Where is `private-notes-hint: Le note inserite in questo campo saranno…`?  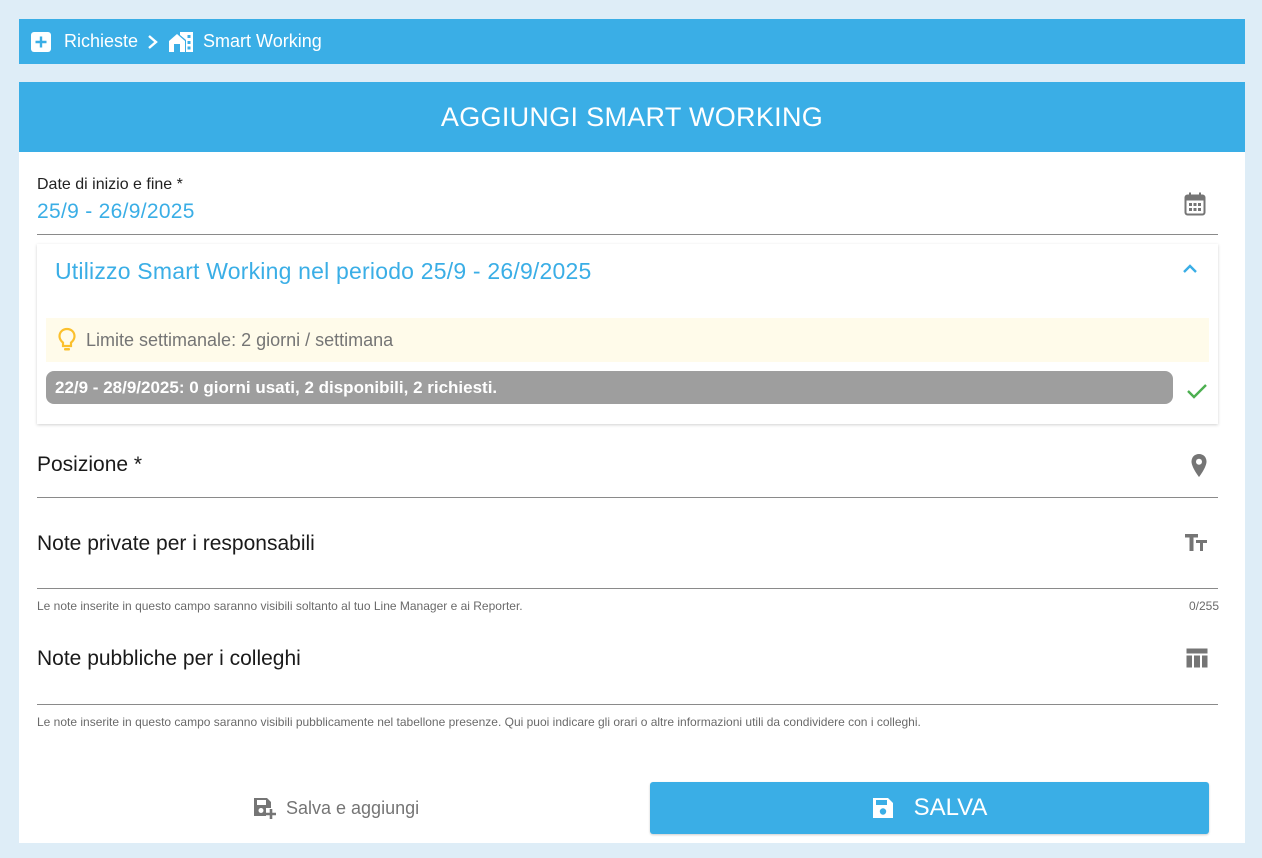
private-notes-hint: Le note inserite in questo campo saranno… is located at coordinates (280, 606).